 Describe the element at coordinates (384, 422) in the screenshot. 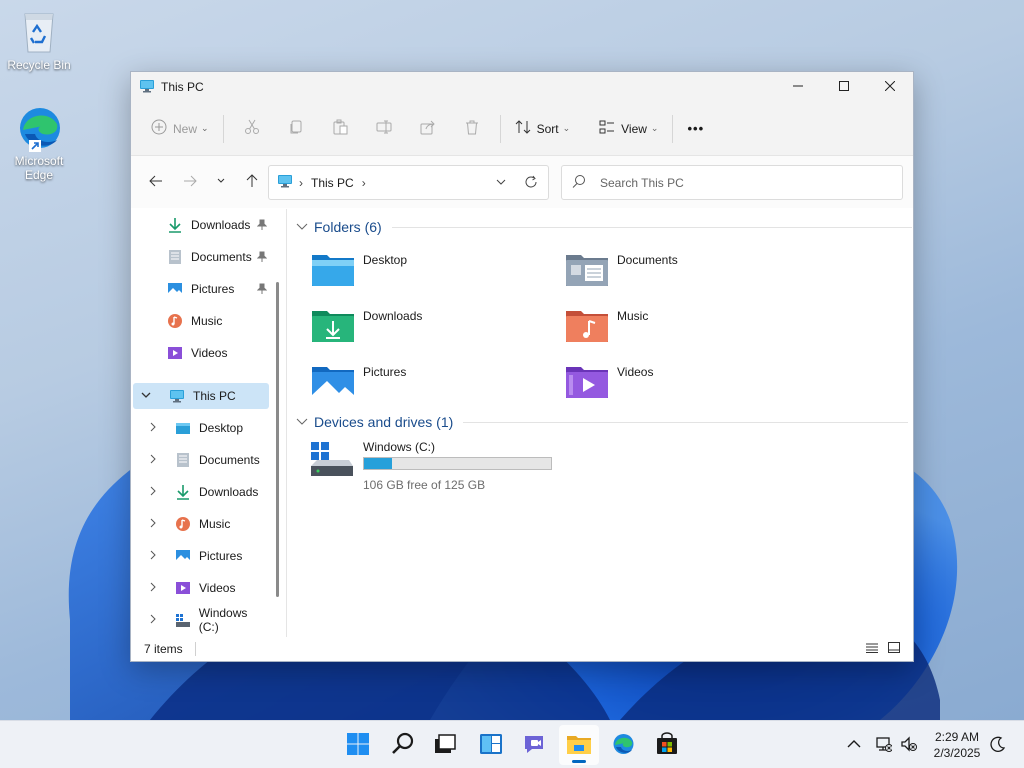

I see `drives-group-title: Devices and drives (1)` at that location.